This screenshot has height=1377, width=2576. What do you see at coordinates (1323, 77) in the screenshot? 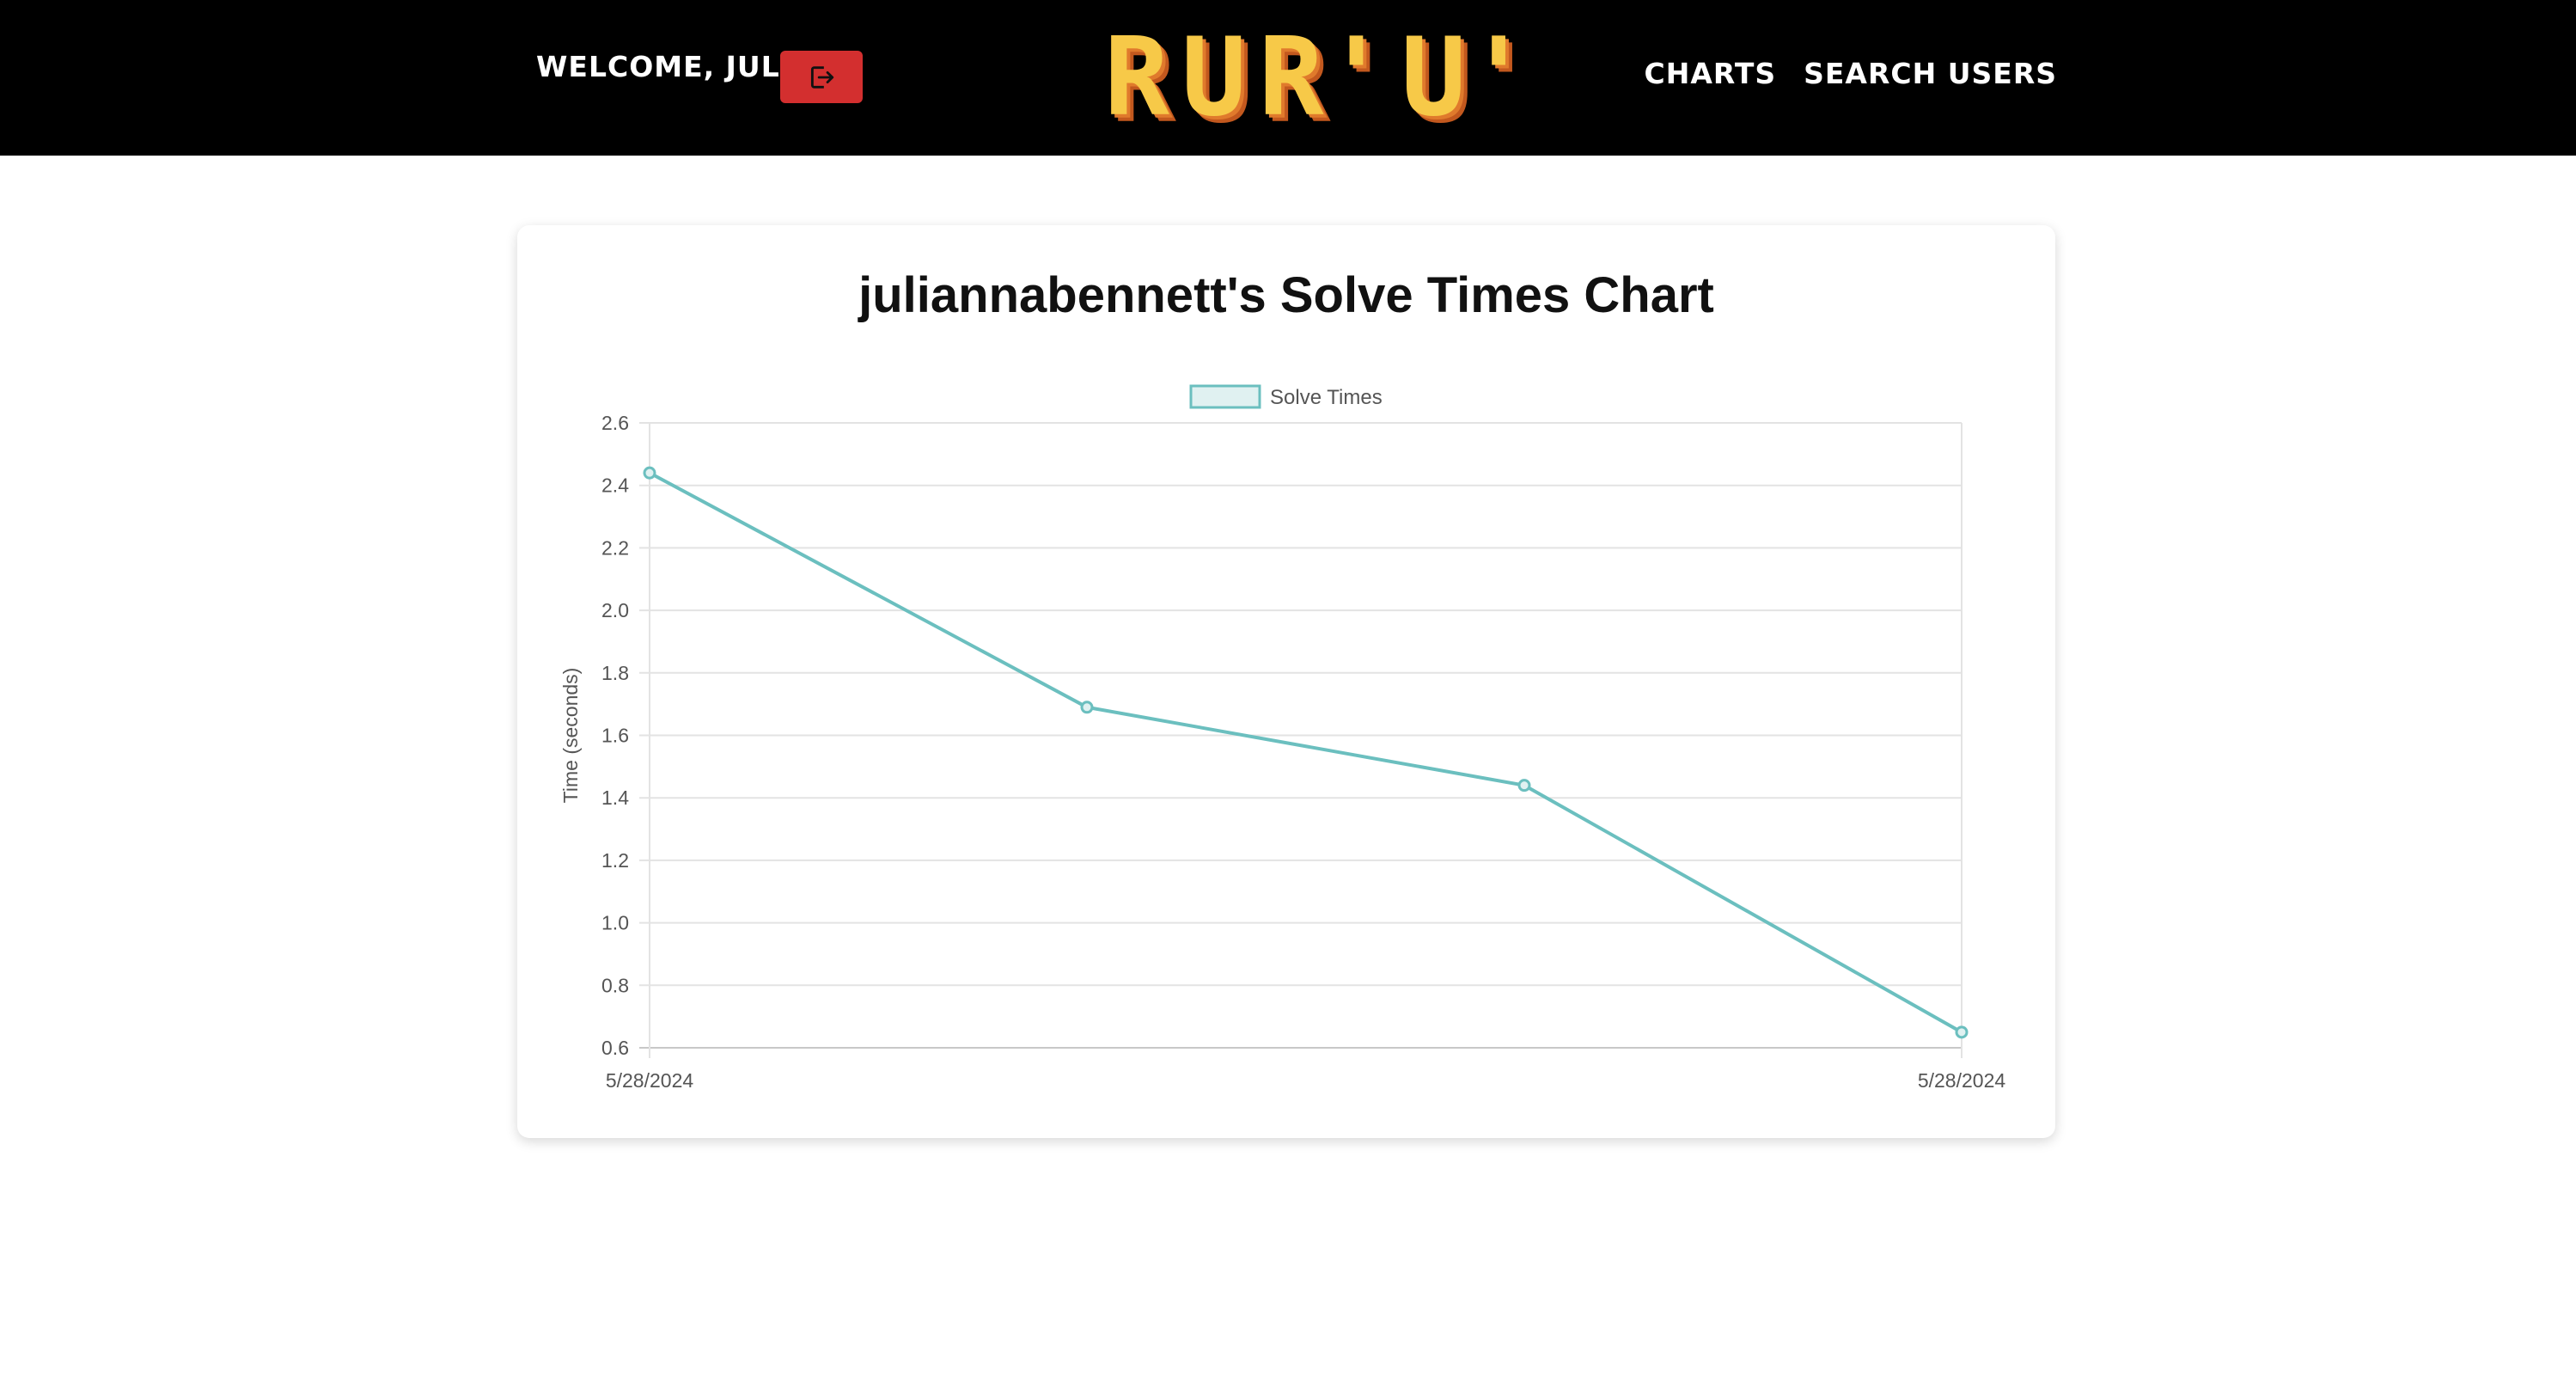
I see `logo-letter: R'` at bounding box center [1323, 77].